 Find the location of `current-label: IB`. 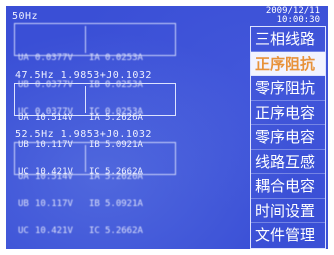

current-label: IB is located at coordinates (94, 204).